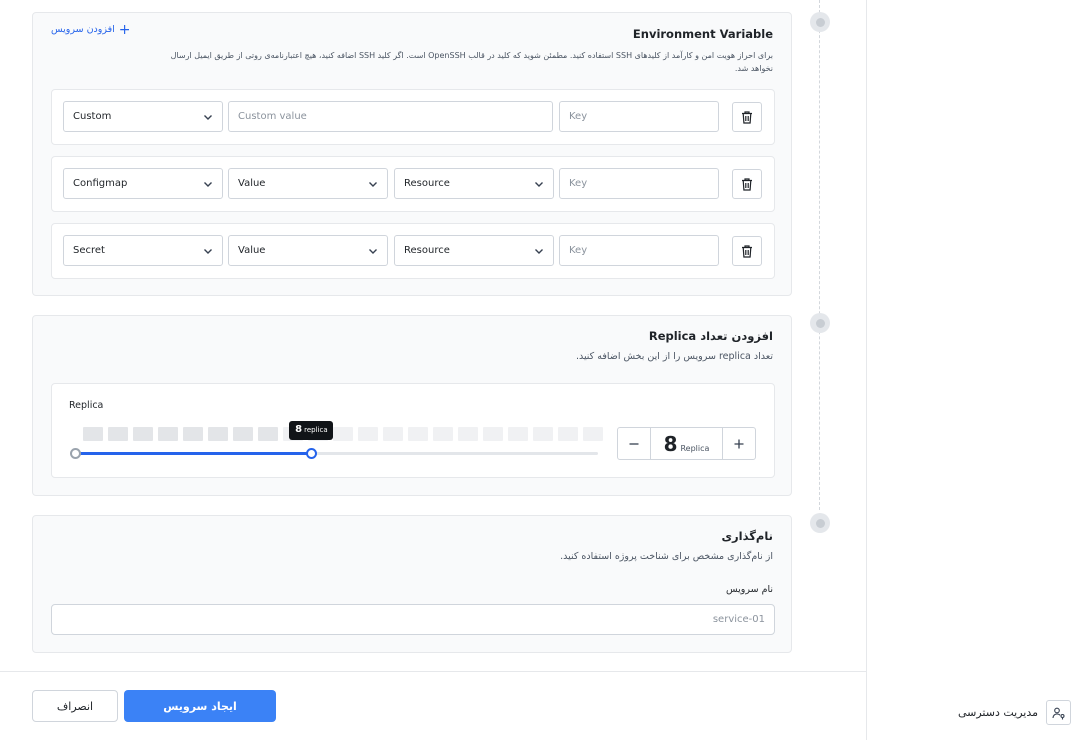 The height and width of the screenshot is (740, 1090). What do you see at coordinates (83, 29) in the screenshot?
I see `add-env-label: افزودن سرویس` at bounding box center [83, 29].